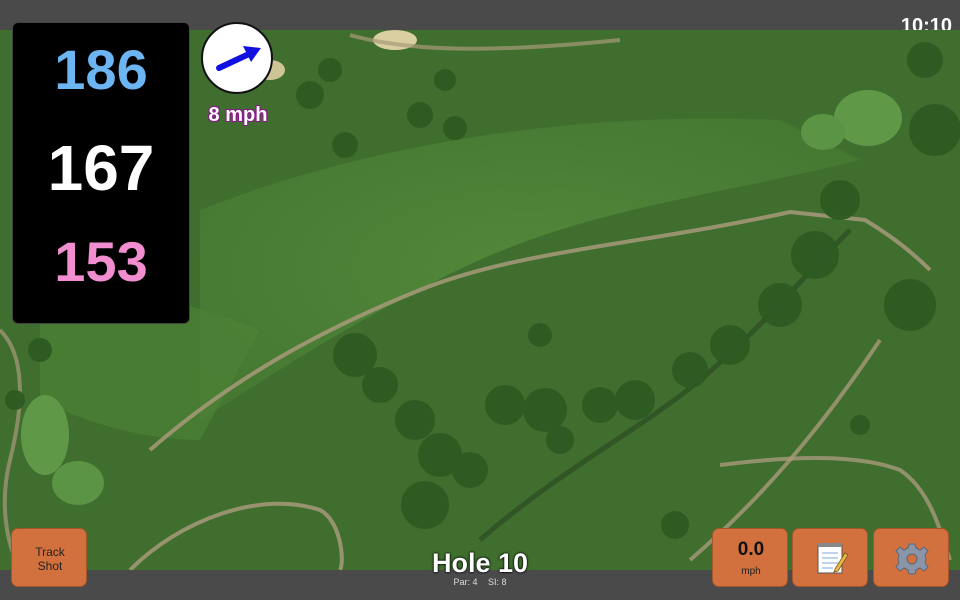  What do you see at coordinates (101, 168) in the screenshot?
I see `middle-of-green-distance: 167` at bounding box center [101, 168].